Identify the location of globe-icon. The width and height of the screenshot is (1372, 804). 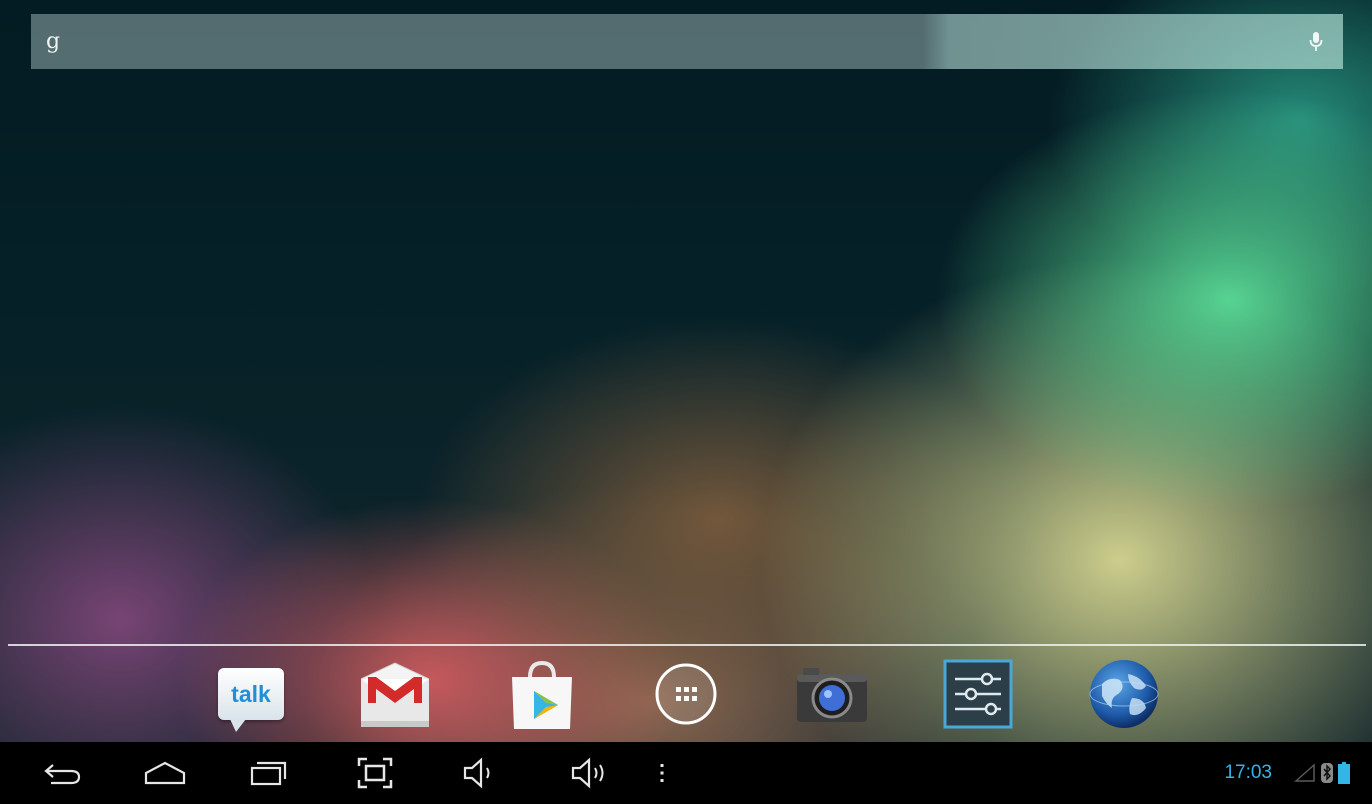
(1124, 694).